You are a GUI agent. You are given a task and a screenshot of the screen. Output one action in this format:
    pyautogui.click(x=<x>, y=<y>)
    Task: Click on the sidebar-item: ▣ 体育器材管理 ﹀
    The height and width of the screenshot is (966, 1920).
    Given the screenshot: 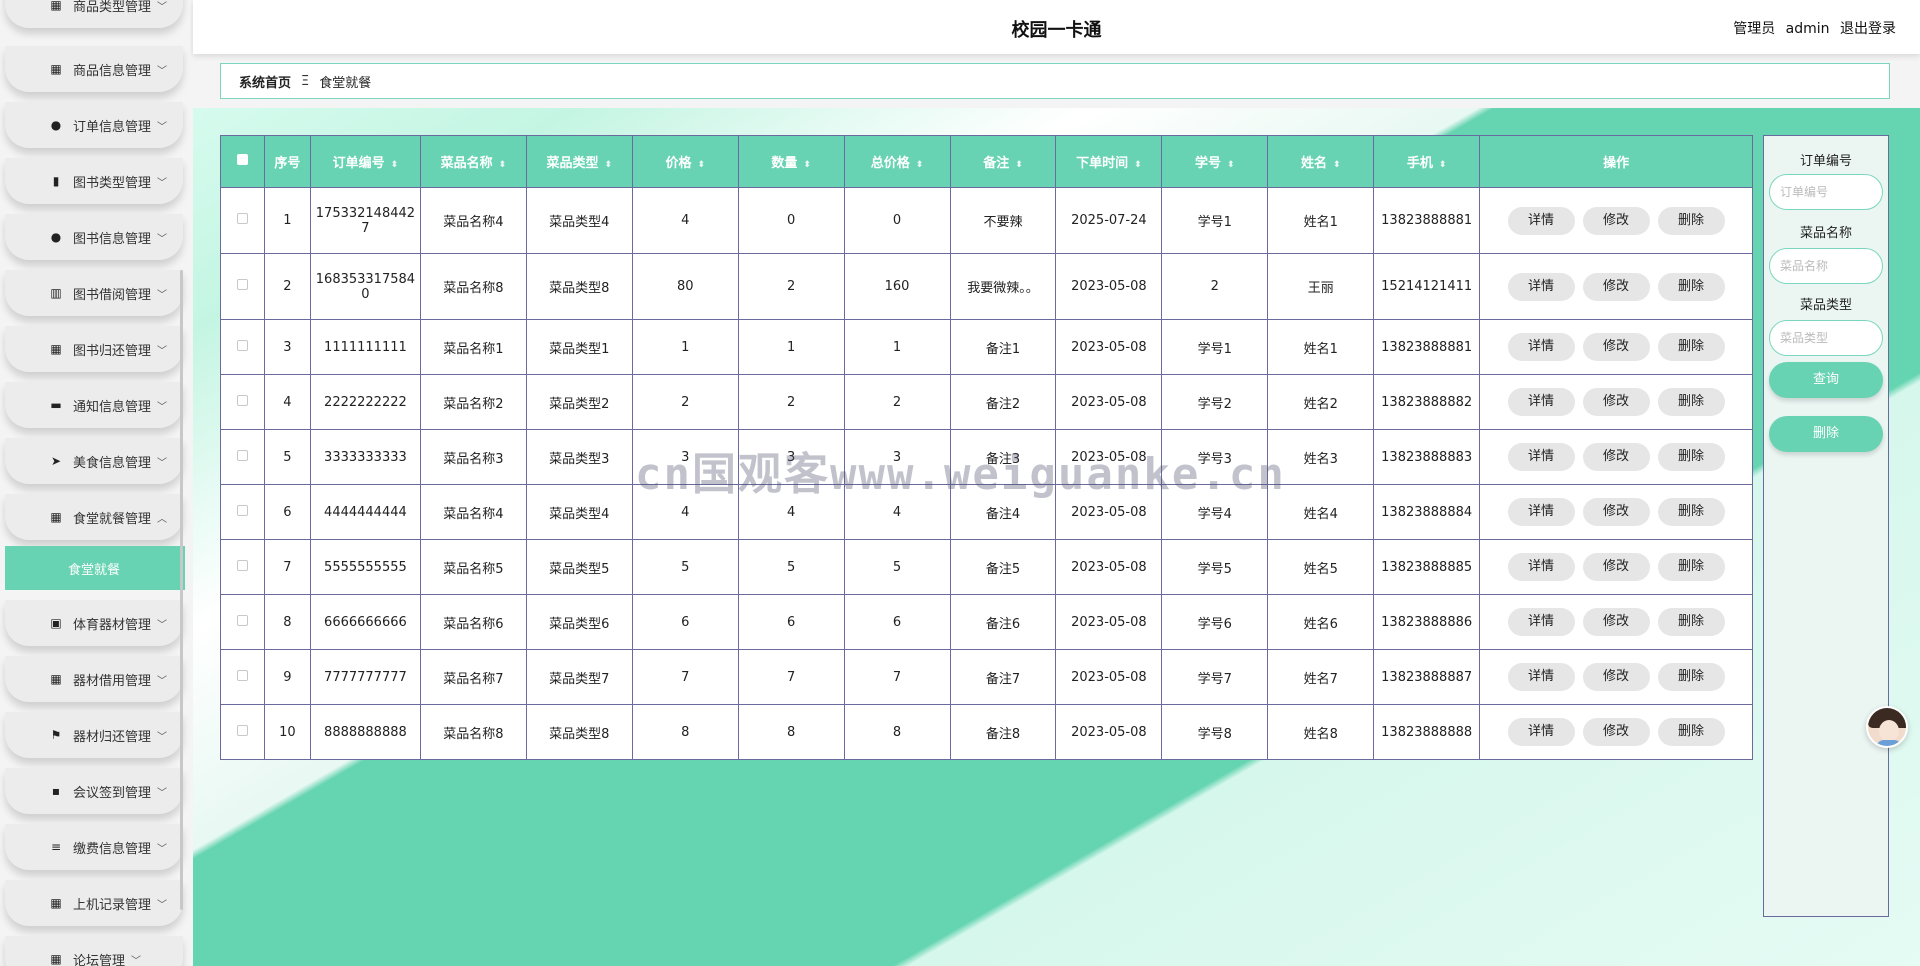 What is the action you would take?
    pyautogui.click(x=94, y=623)
    